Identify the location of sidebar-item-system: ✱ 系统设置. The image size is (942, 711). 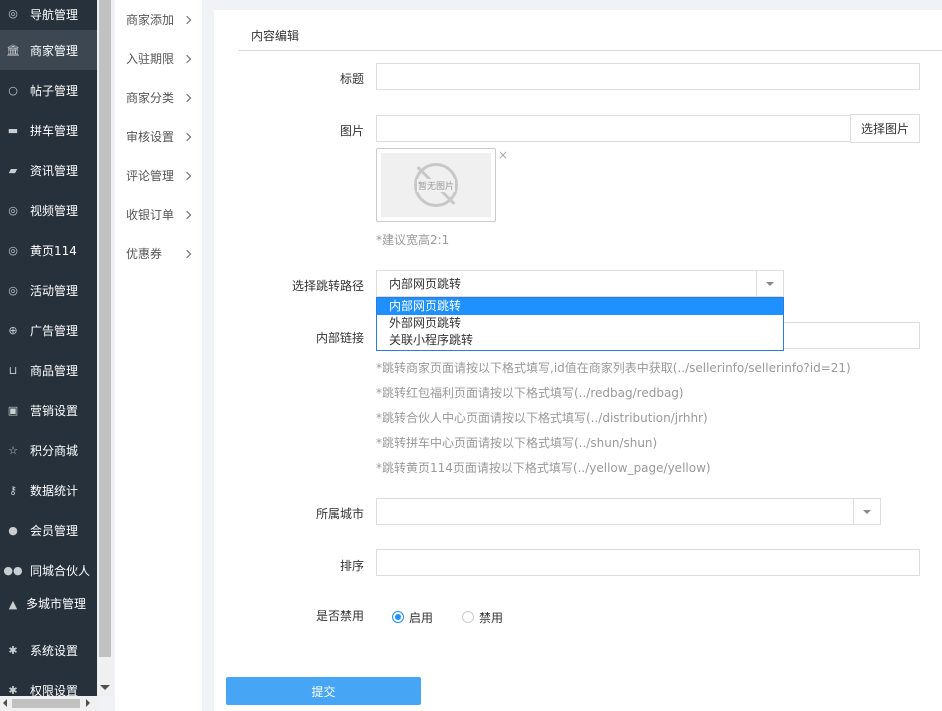
(48, 650).